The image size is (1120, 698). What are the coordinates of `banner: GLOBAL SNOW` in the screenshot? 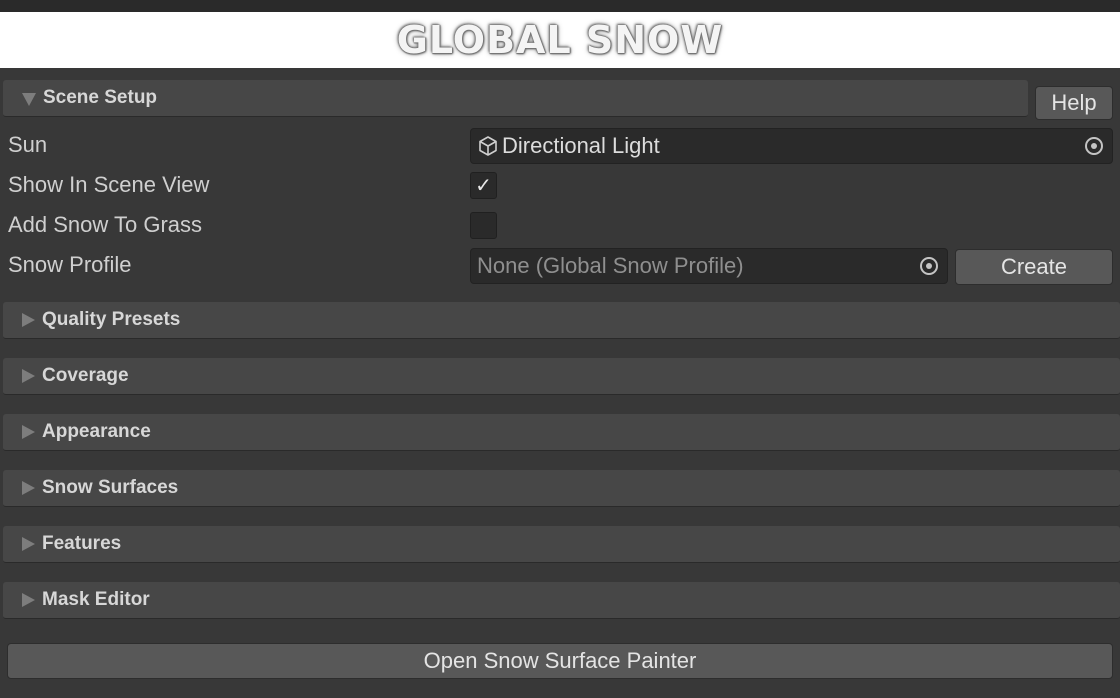 It's located at (560, 40).